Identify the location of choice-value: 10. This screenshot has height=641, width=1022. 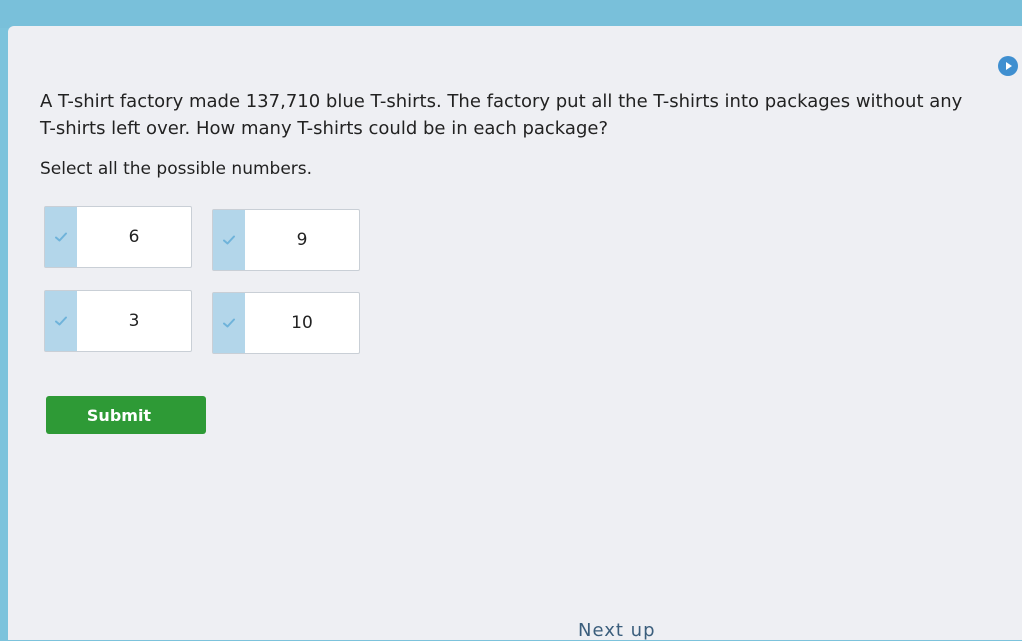
(302, 323).